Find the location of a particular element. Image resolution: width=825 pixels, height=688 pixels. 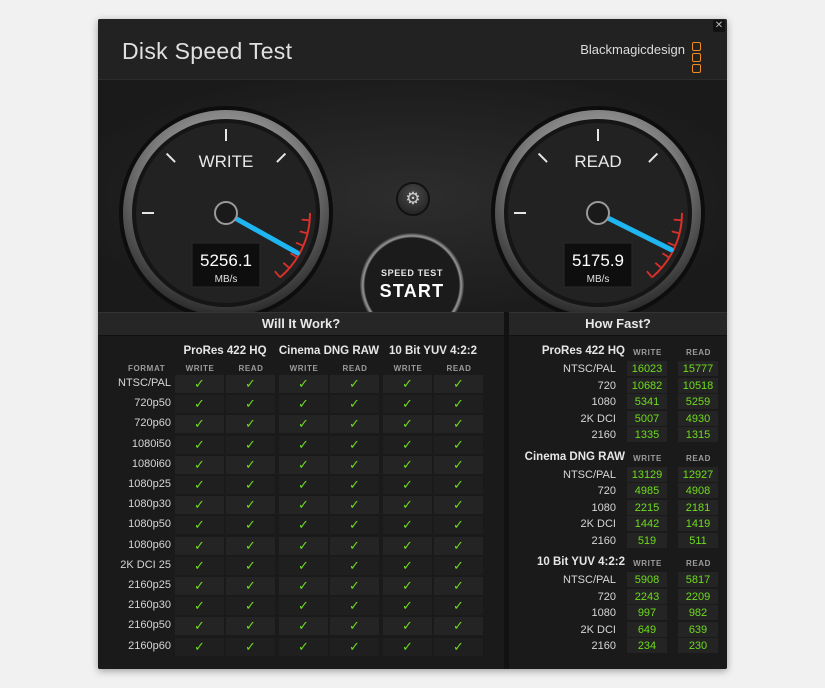

close-button: ✕ is located at coordinates (719, 26).